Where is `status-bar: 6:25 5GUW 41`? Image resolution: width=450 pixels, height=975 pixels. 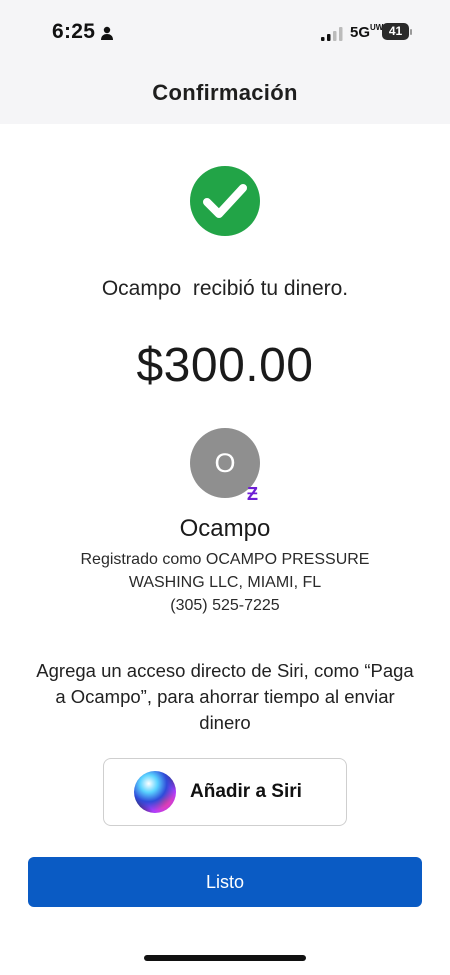 status-bar: 6:25 5GUW 41 is located at coordinates (225, 32).